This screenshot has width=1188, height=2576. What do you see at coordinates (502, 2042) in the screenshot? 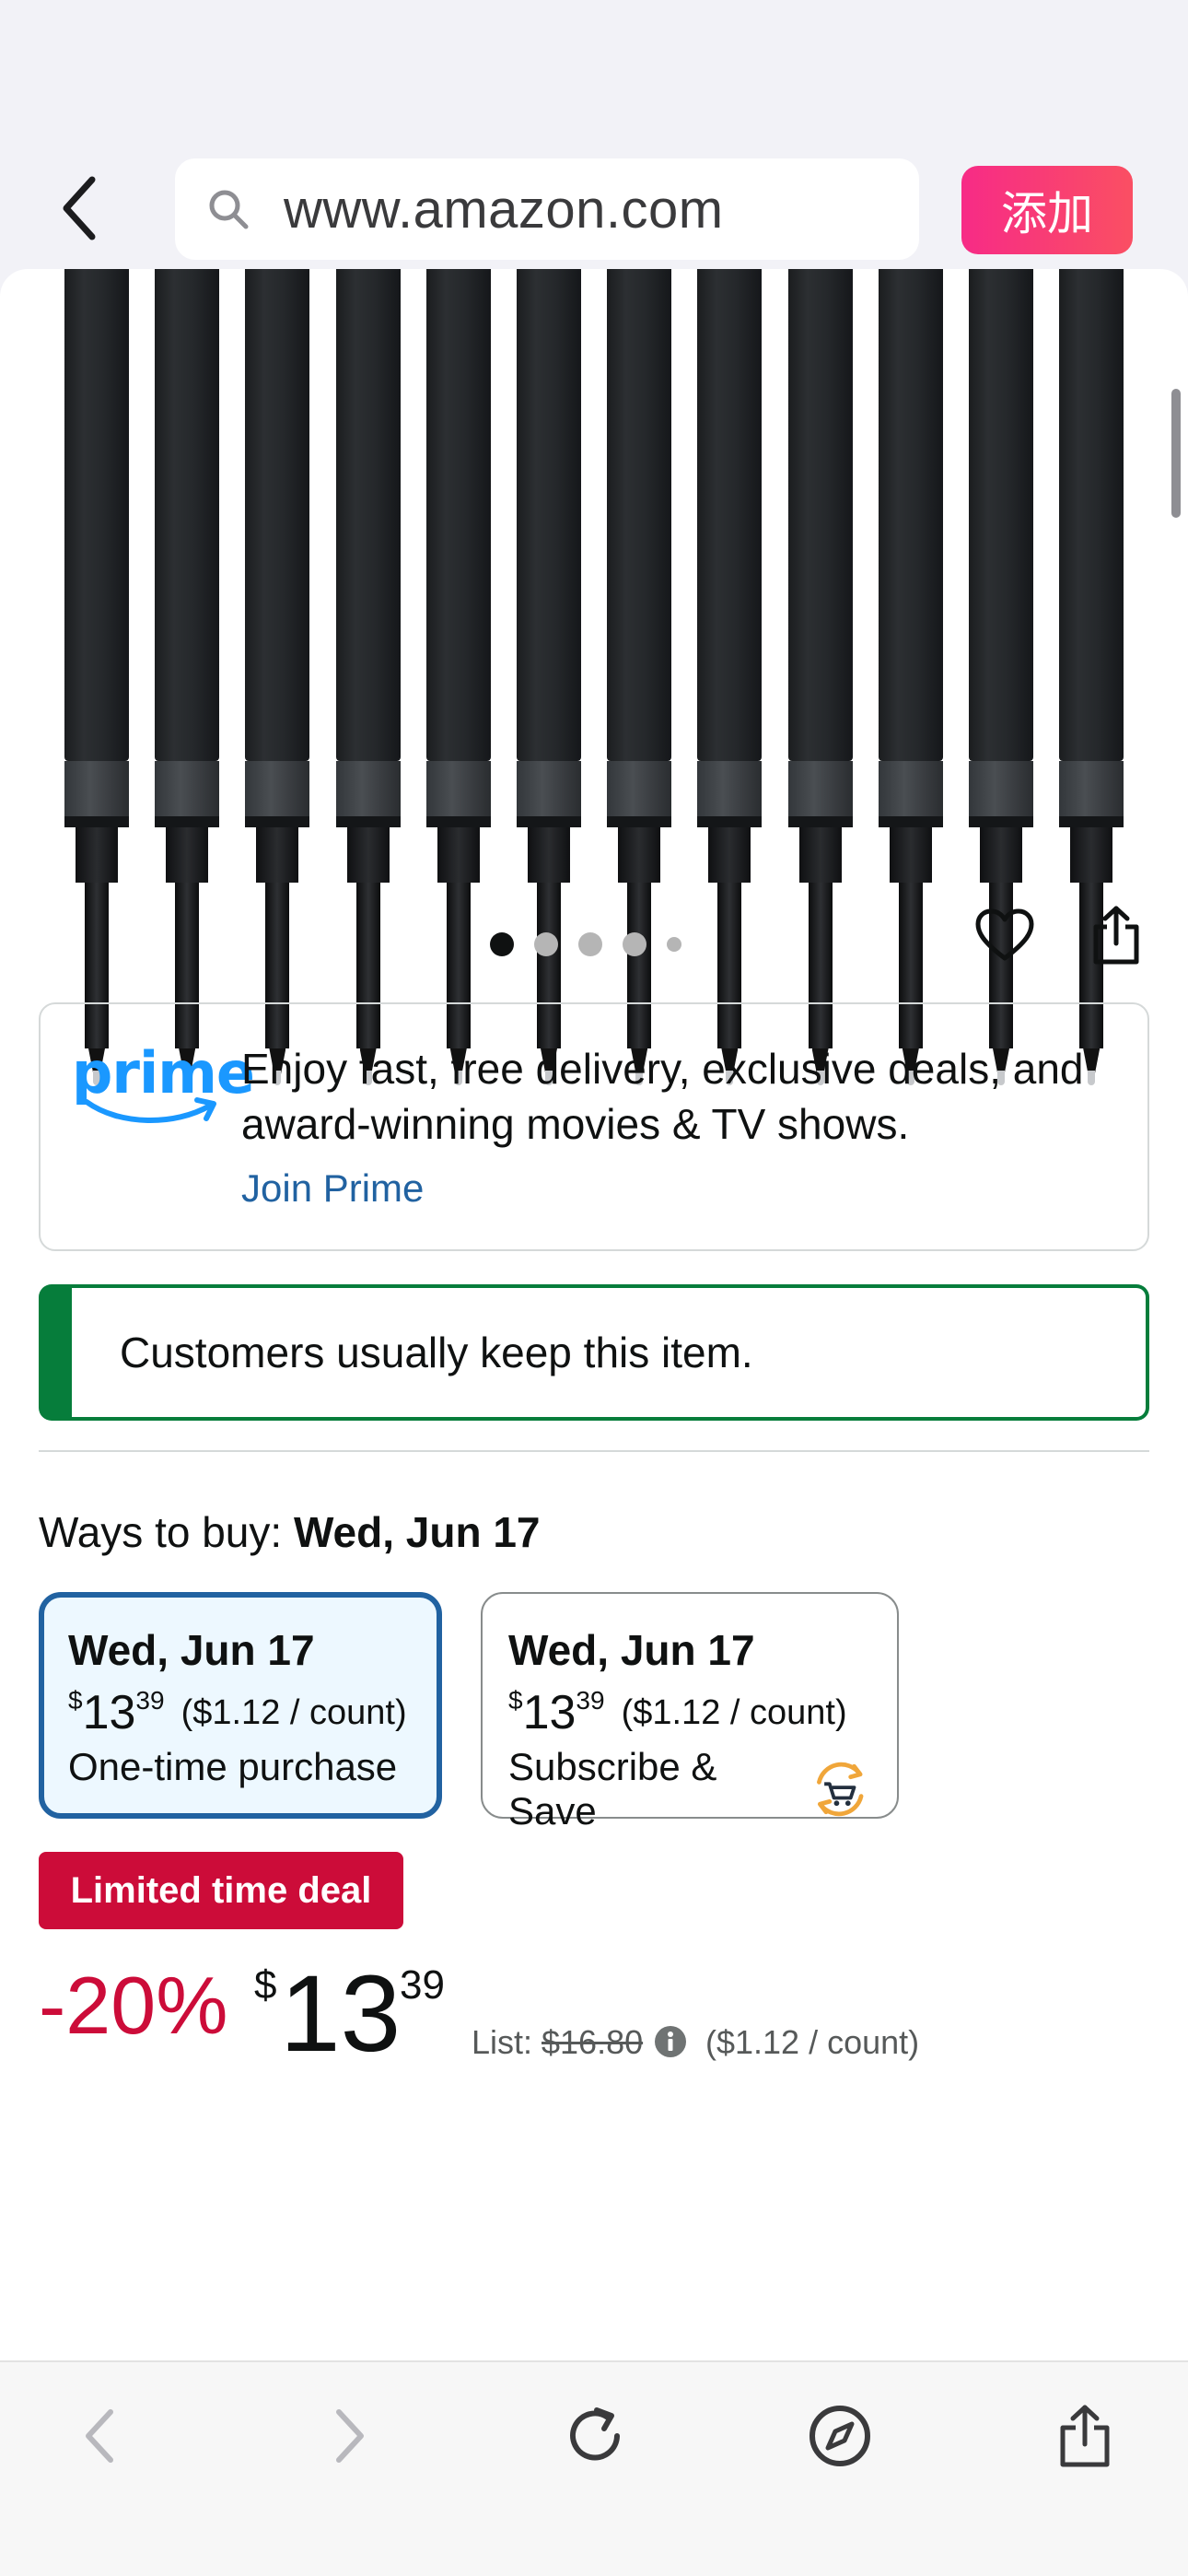
I see `list-price-label: List:` at bounding box center [502, 2042].